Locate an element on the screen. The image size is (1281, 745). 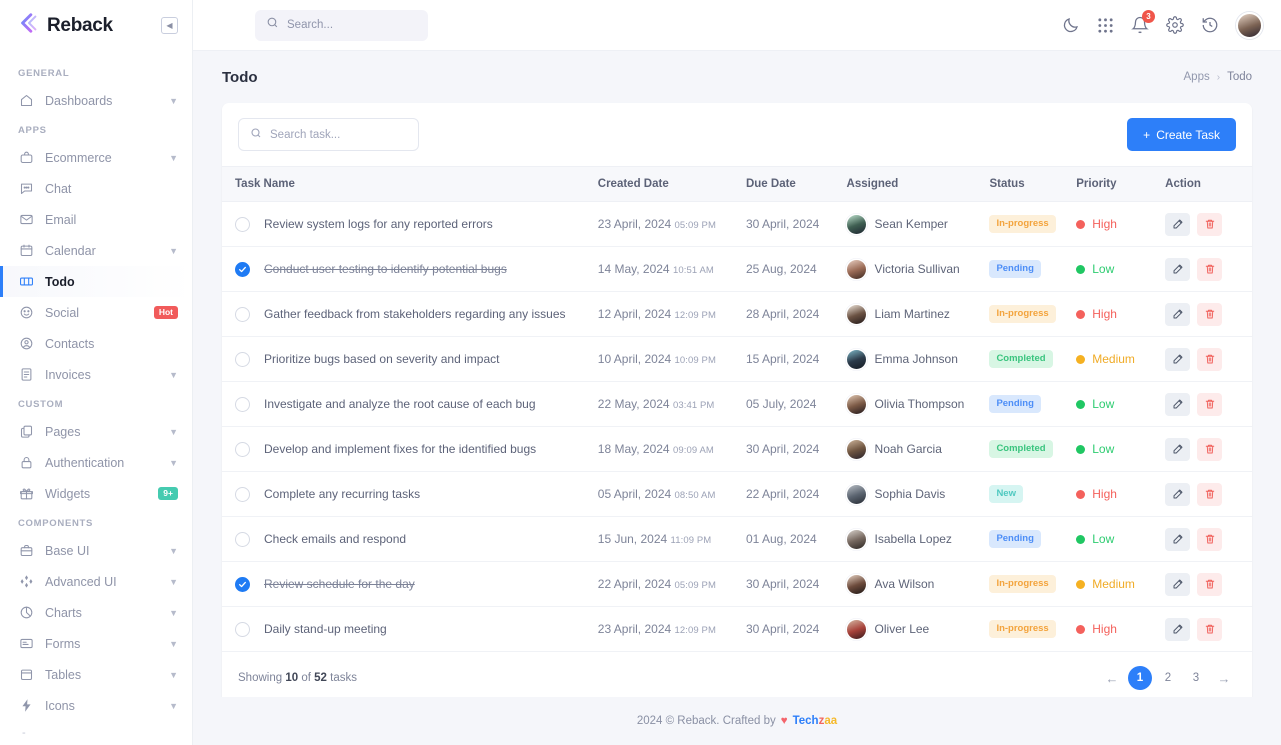
sidebar-item-label: Todo is located at coordinates (60, 281).